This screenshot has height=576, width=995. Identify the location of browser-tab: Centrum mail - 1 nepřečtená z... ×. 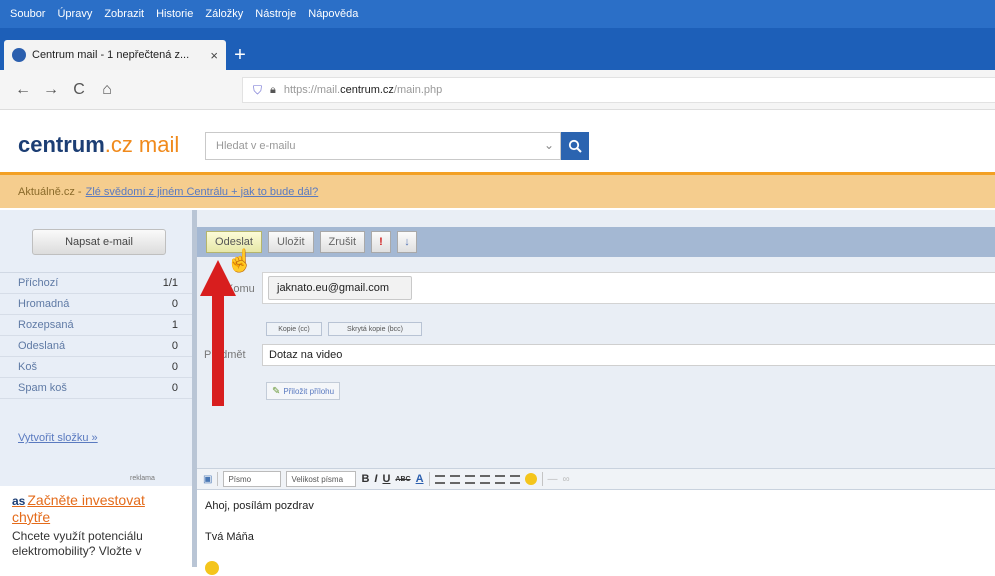
(115, 55).